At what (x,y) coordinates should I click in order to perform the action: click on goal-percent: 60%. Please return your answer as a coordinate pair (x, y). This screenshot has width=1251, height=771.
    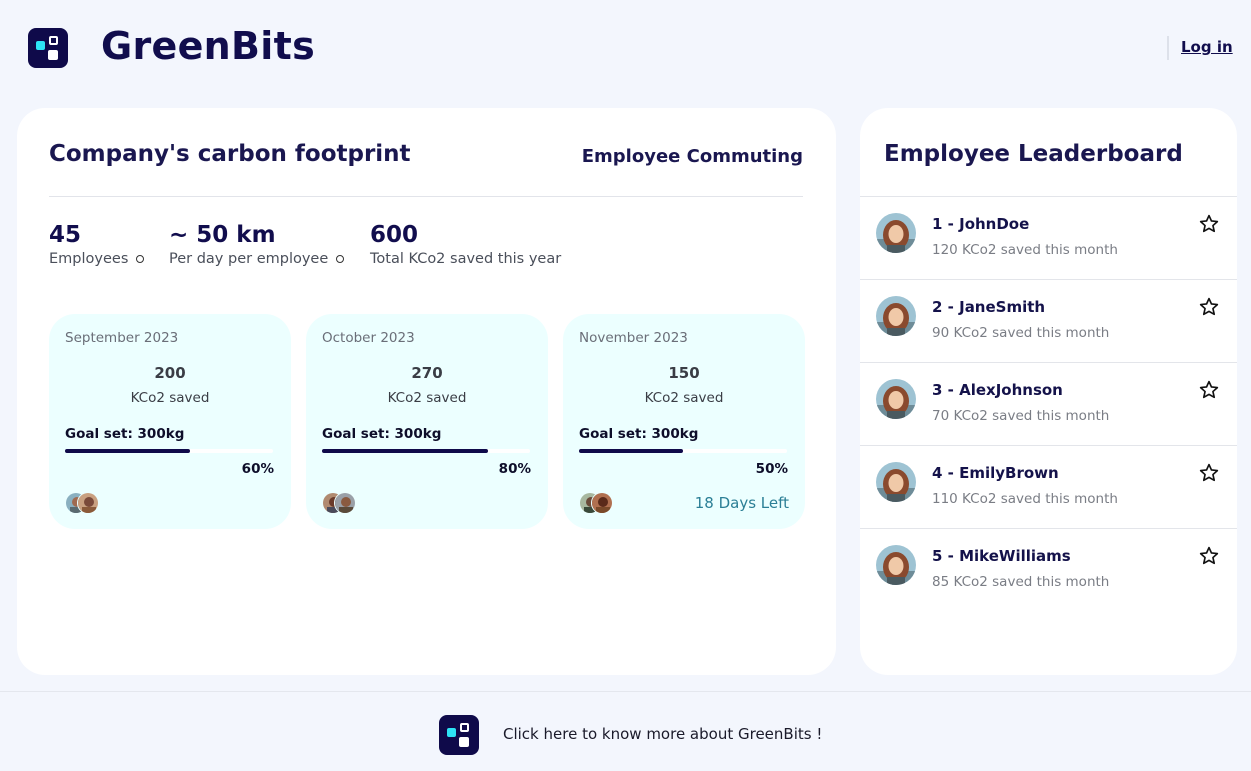
    Looking at the image, I should click on (257, 469).